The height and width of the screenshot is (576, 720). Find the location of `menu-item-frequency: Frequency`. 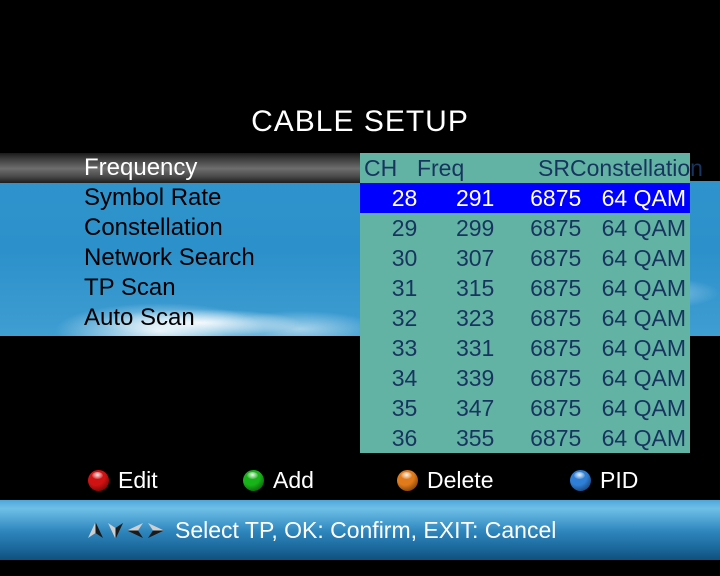

menu-item-frequency: Frequency is located at coordinates (175, 168).